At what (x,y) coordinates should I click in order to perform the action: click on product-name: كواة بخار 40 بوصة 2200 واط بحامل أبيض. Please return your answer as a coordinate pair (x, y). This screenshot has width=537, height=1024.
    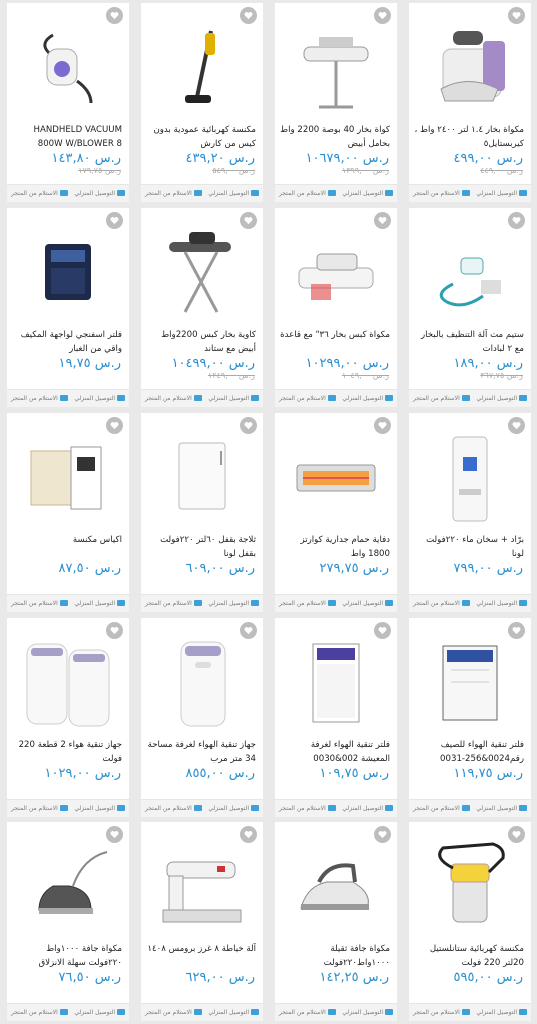
    Looking at the image, I should click on (335, 138).